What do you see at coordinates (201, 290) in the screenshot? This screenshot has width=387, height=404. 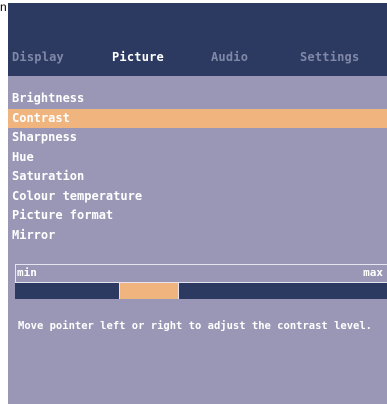 I see `slider-track` at bounding box center [201, 290].